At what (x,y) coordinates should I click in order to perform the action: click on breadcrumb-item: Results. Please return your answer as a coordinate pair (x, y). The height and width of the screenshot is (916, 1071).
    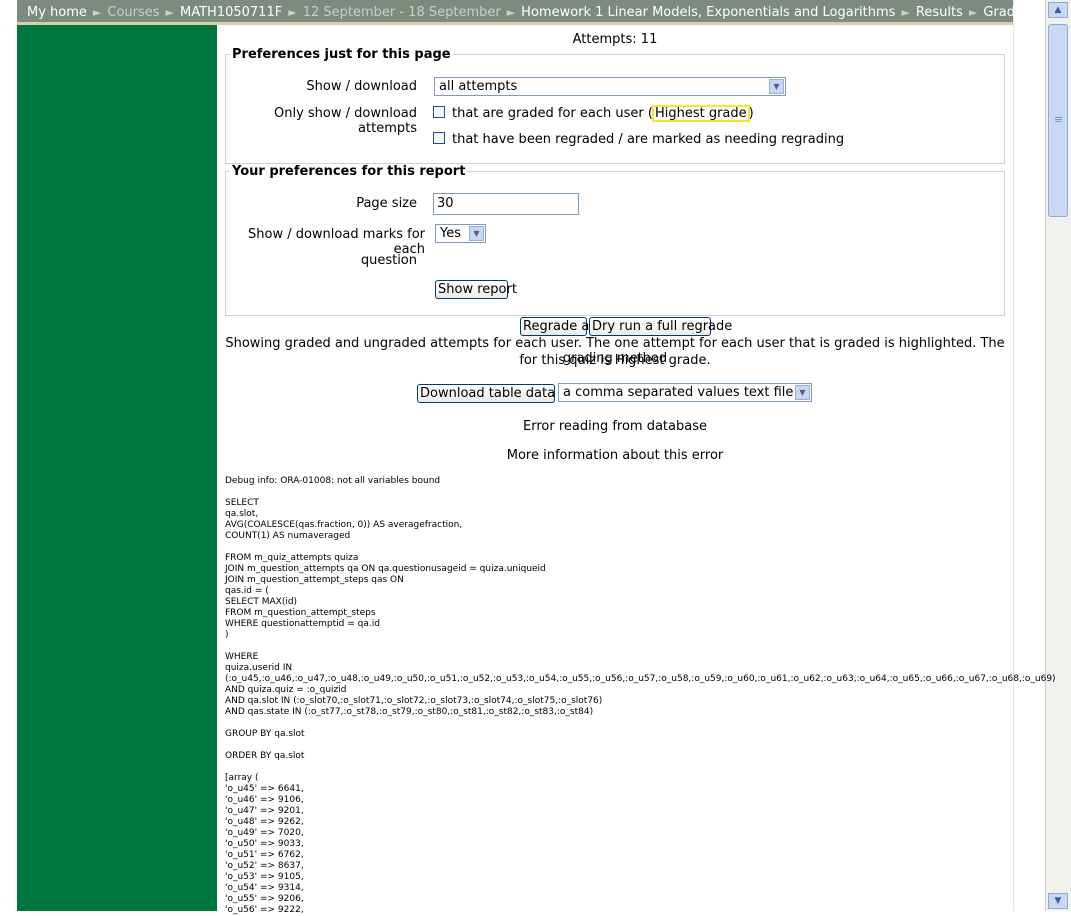
    Looking at the image, I should click on (939, 12).